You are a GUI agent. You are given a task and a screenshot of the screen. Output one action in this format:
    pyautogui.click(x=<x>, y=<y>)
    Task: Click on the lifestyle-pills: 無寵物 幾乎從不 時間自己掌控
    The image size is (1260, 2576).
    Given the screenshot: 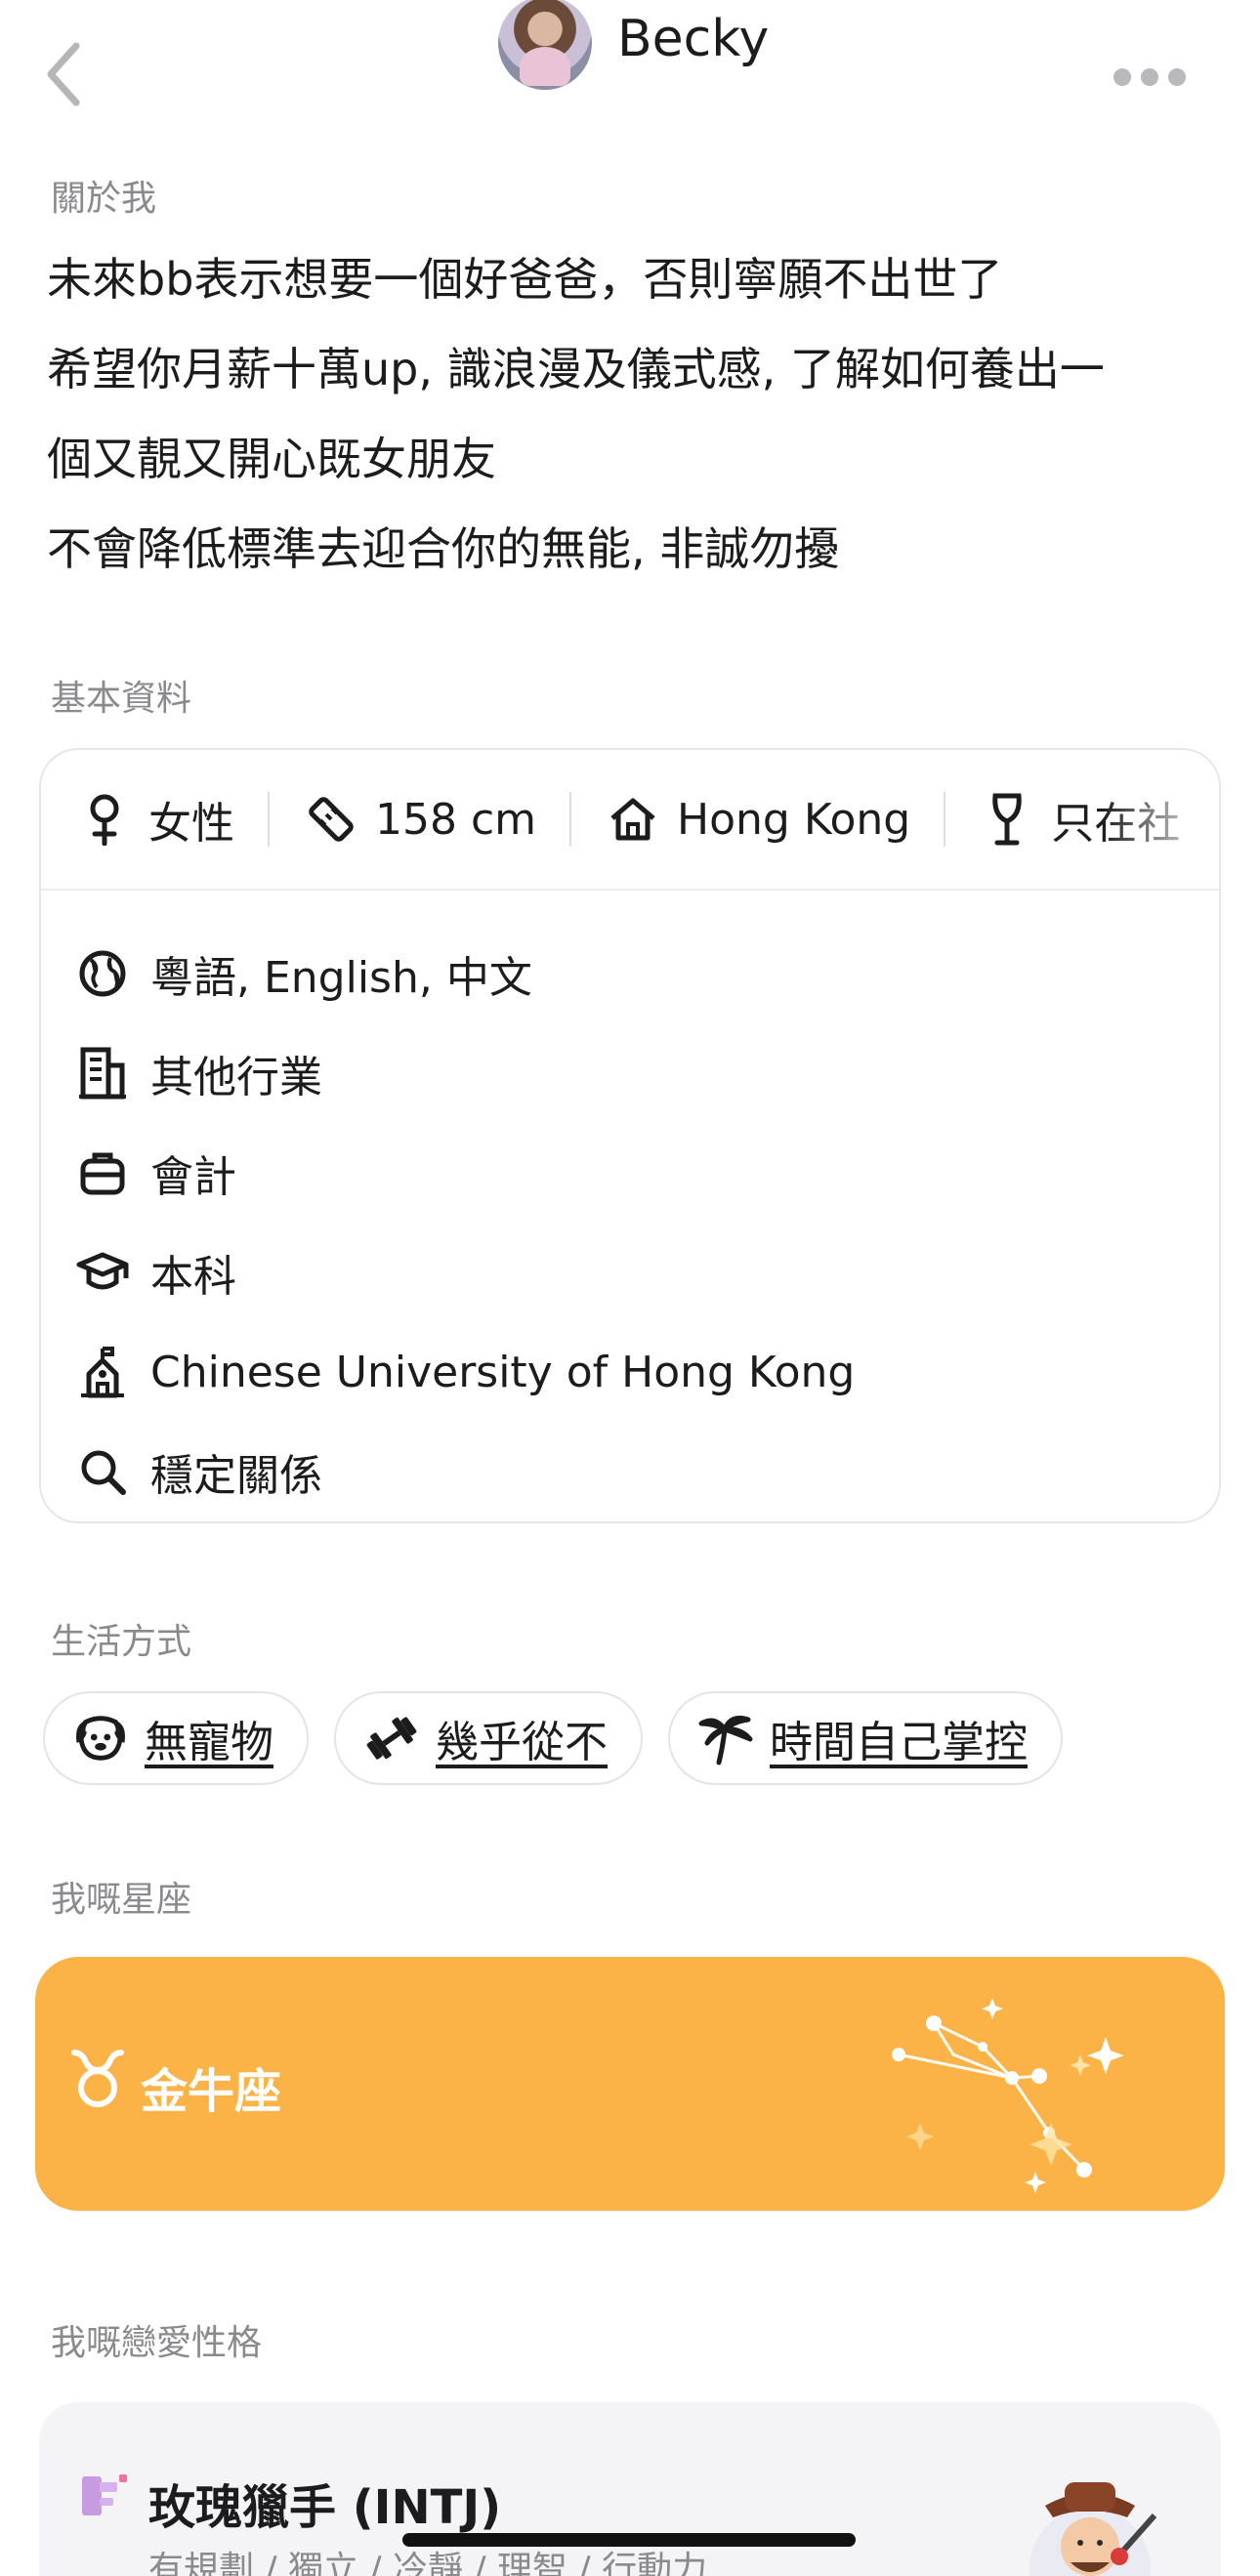 What is the action you would take?
    pyautogui.click(x=553, y=1738)
    